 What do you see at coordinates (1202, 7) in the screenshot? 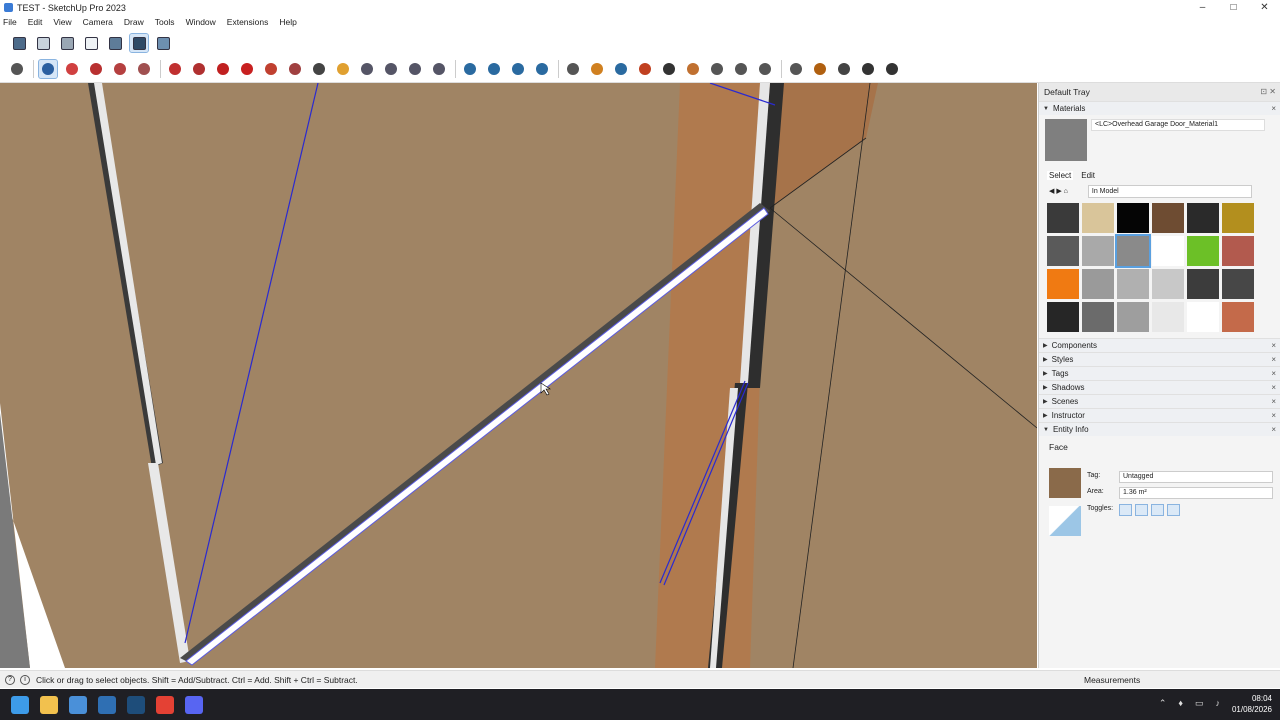
I see `minimize-button: –` at bounding box center [1202, 7].